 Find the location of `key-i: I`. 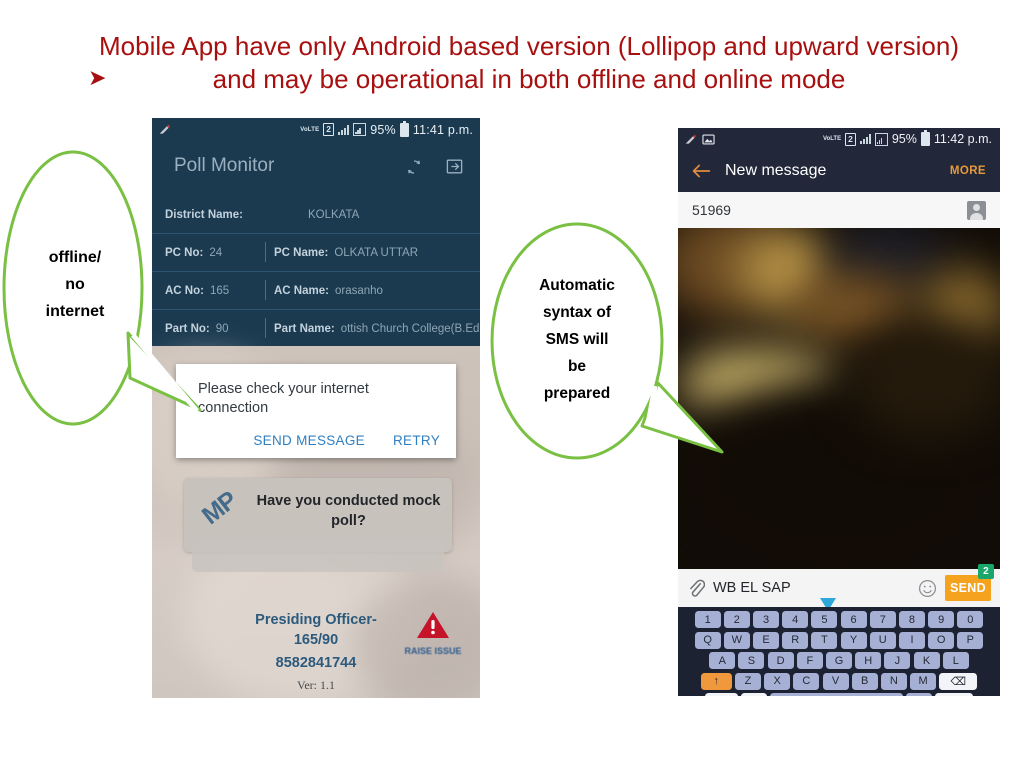

key-i: I is located at coordinates (911, 640).